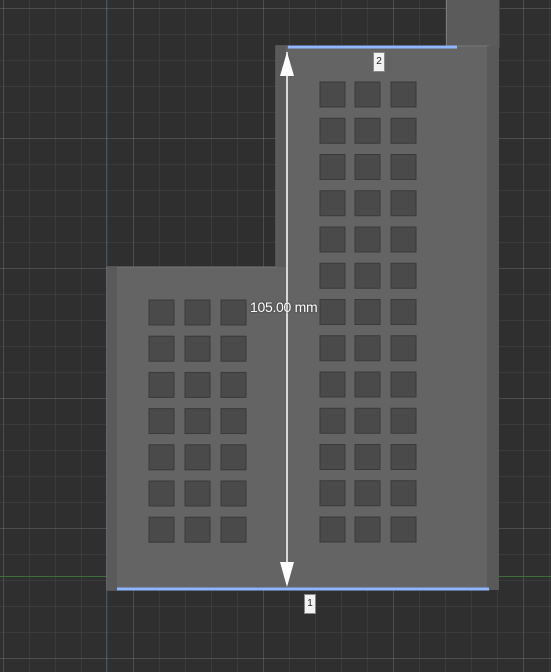 The image size is (551, 672). What do you see at coordinates (379, 62) in the screenshot?
I see `point-tag-2: 2` at bounding box center [379, 62].